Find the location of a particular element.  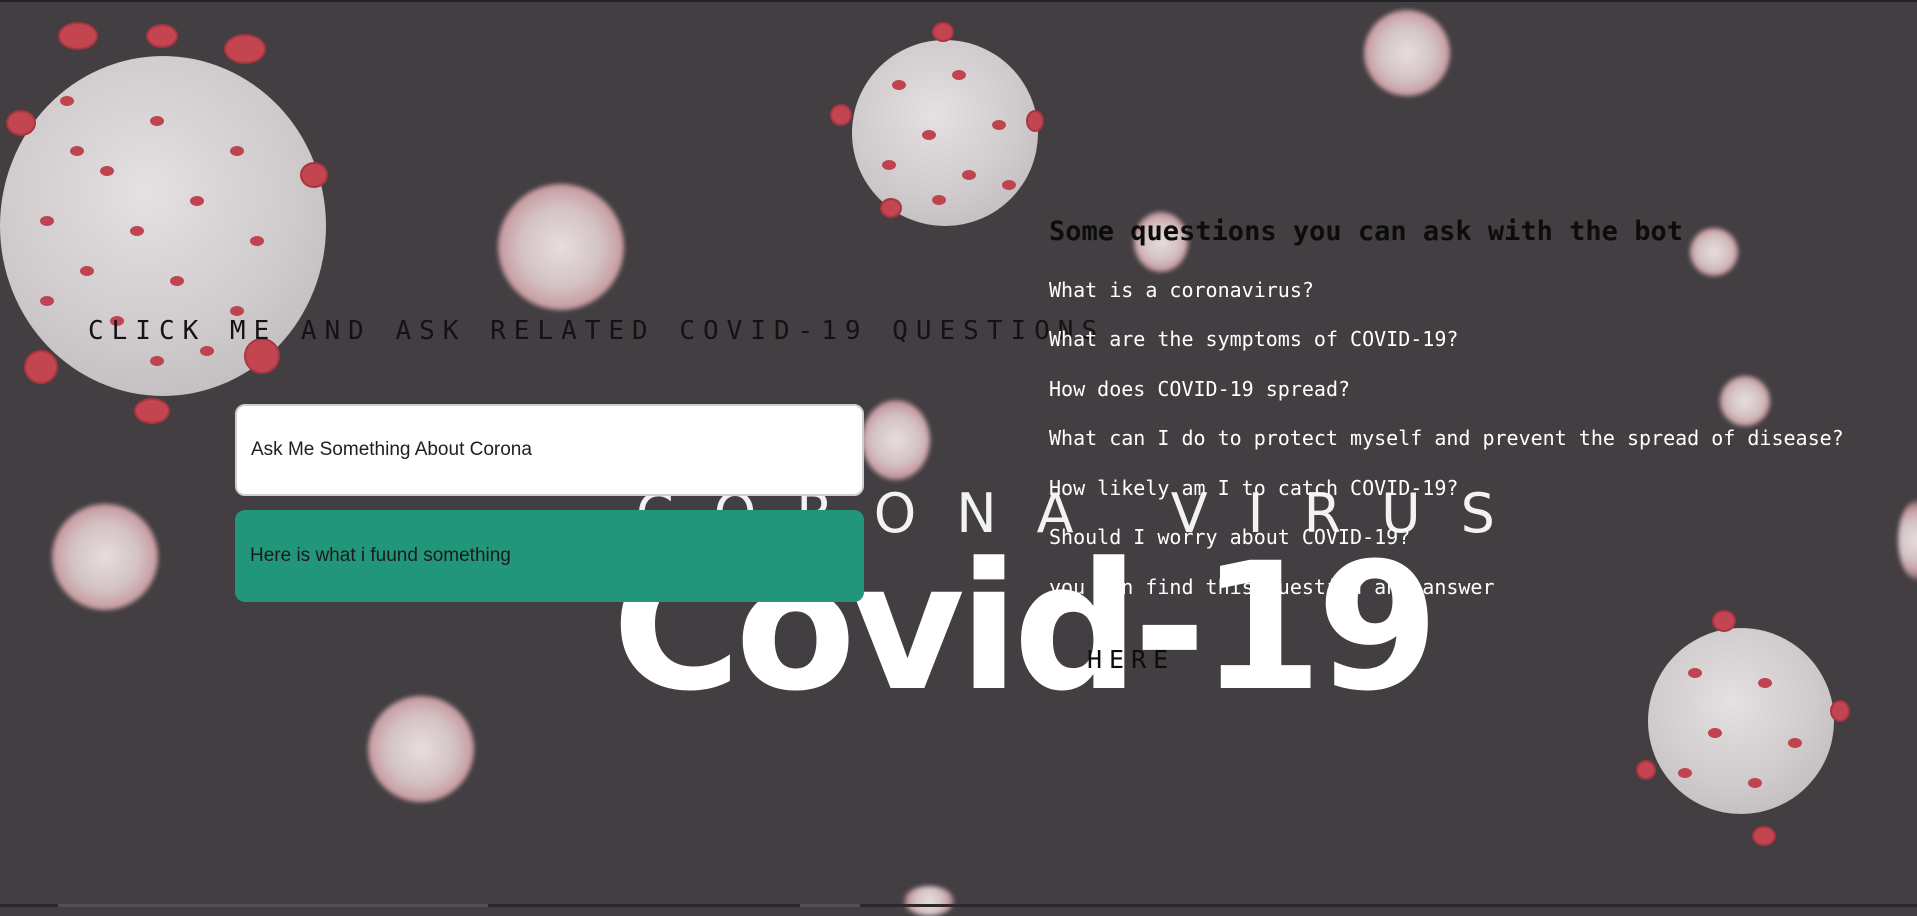

here-link: HERE is located at coordinates (1131, 659).